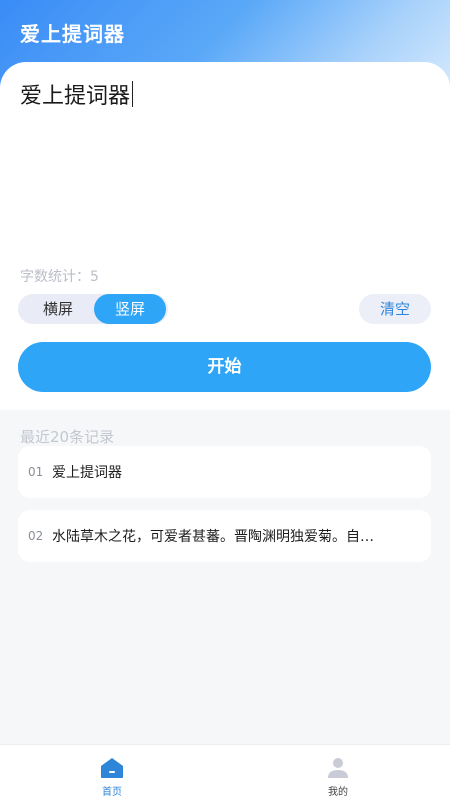  I want to click on clear-button: 清空, so click(395, 309).